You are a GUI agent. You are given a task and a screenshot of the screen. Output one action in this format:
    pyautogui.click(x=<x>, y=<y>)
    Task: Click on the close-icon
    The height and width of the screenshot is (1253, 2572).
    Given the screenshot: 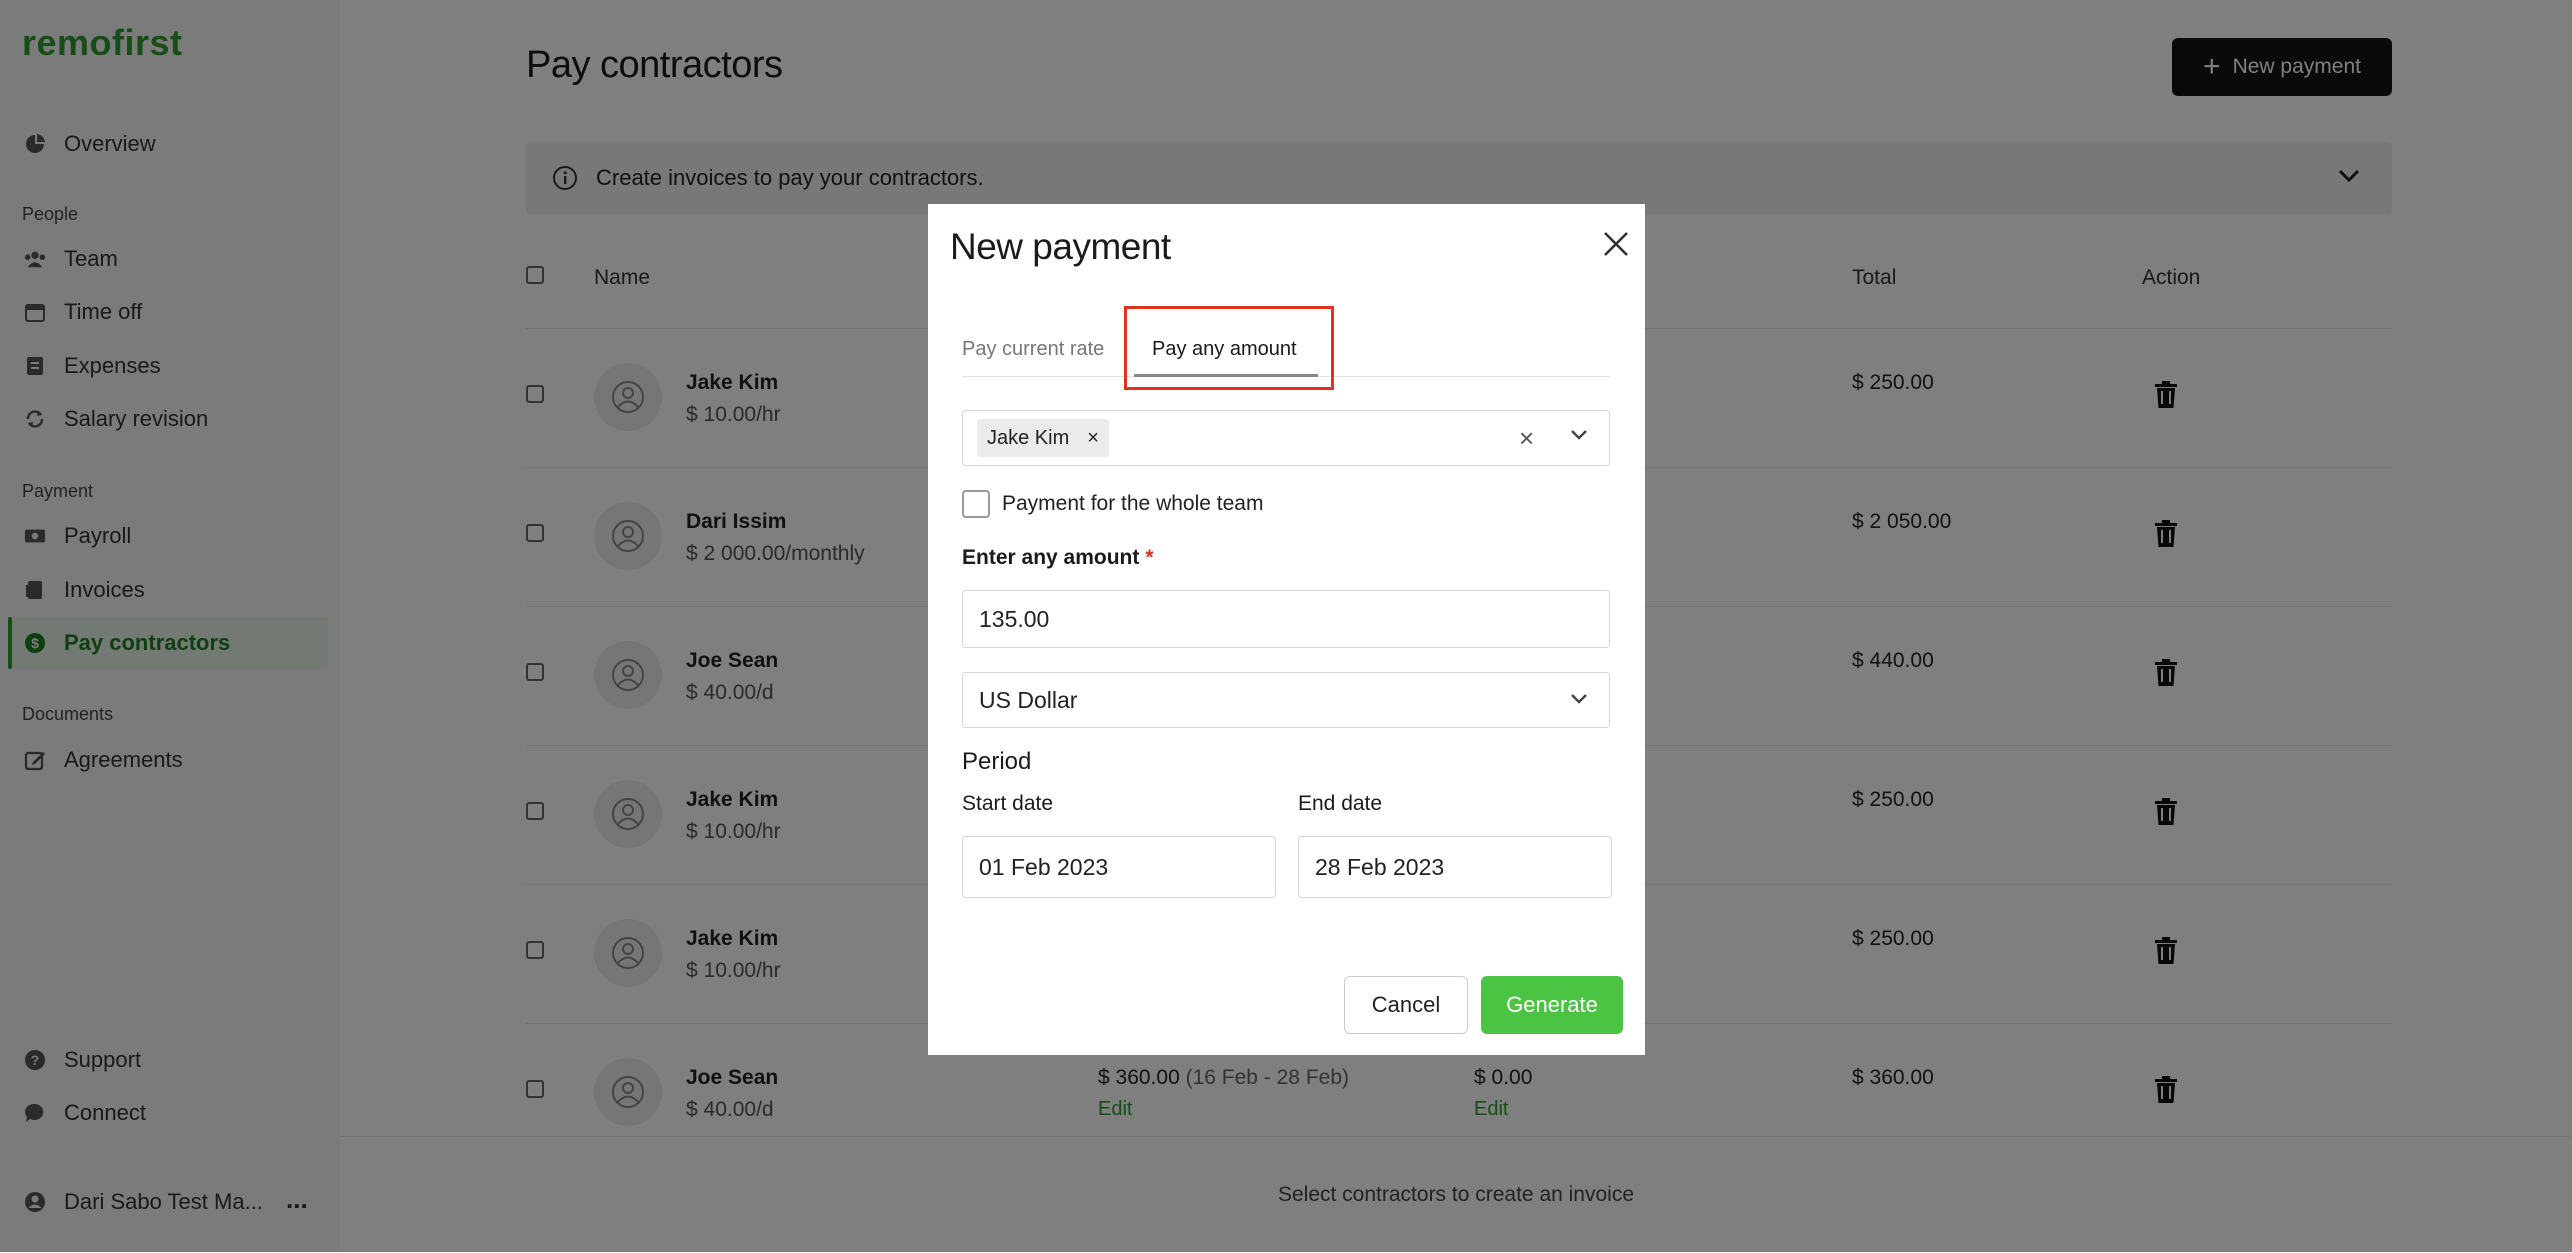 What is the action you would take?
    pyautogui.click(x=1616, y=244)
    